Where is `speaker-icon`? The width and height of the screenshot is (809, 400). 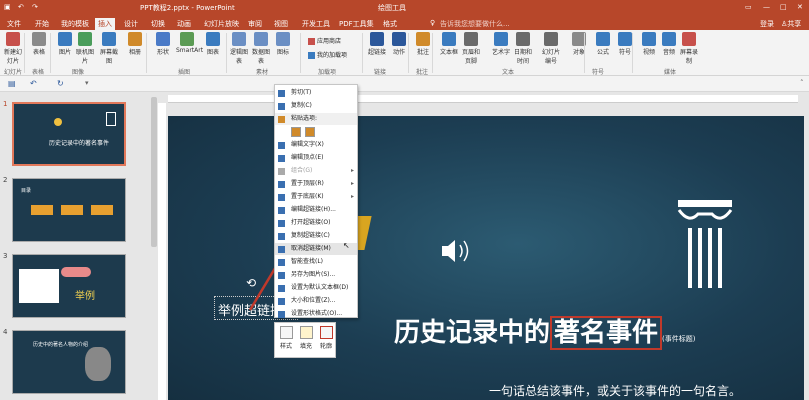 speaker-icon is located at coordinates (457, 251).